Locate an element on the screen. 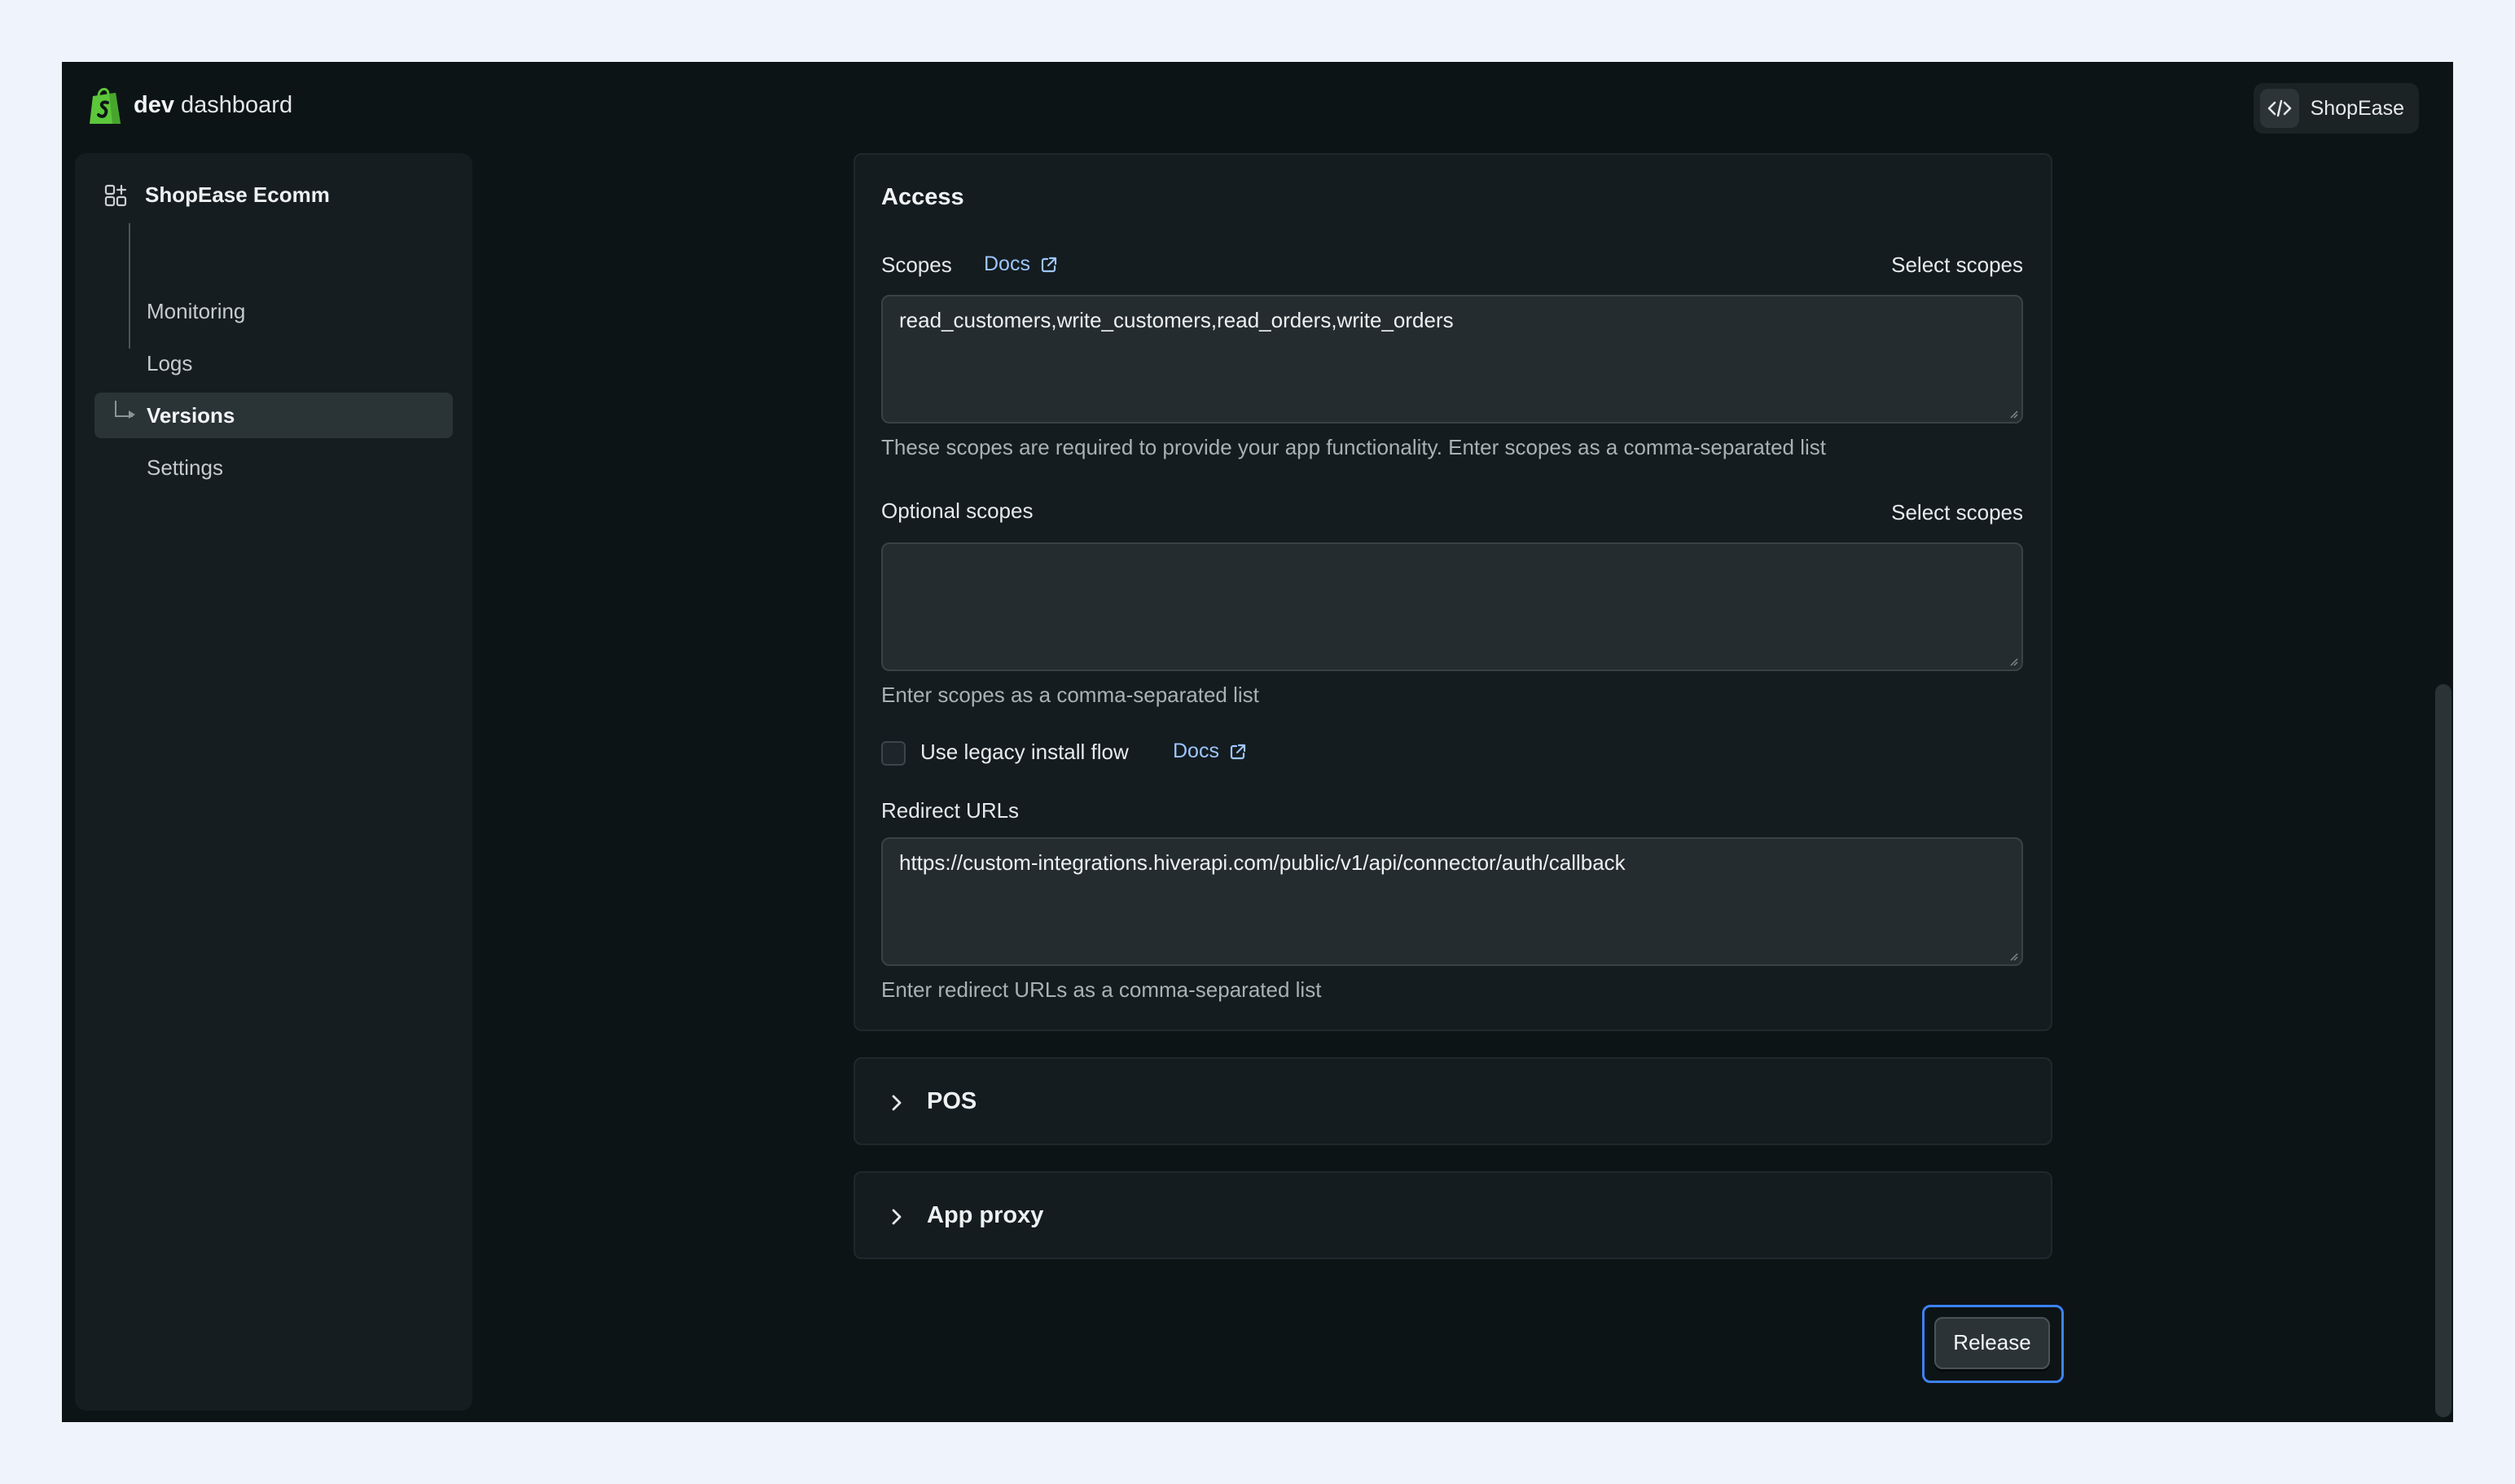 This screenshot has width=2515, height=1484. optional-scopes-textarea is located at coordinates (1452, 606).